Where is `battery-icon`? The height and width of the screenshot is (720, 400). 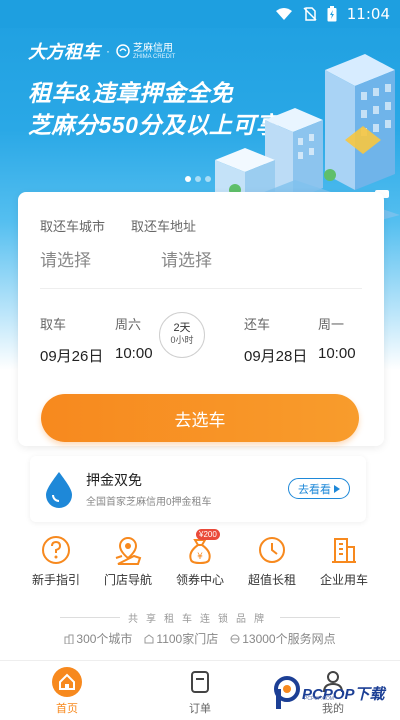
battery-icon is located at coordinates (332, 14).